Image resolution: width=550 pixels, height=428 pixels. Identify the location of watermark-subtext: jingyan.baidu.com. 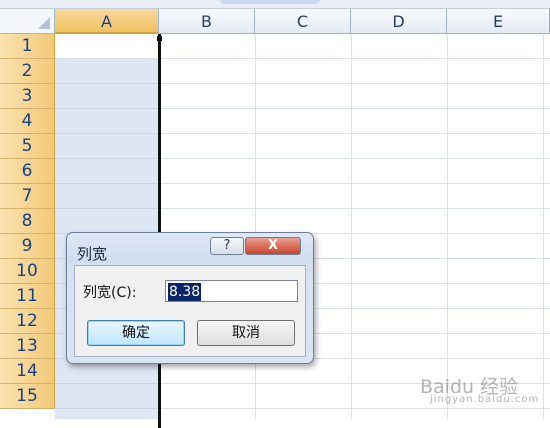
(485, 399).